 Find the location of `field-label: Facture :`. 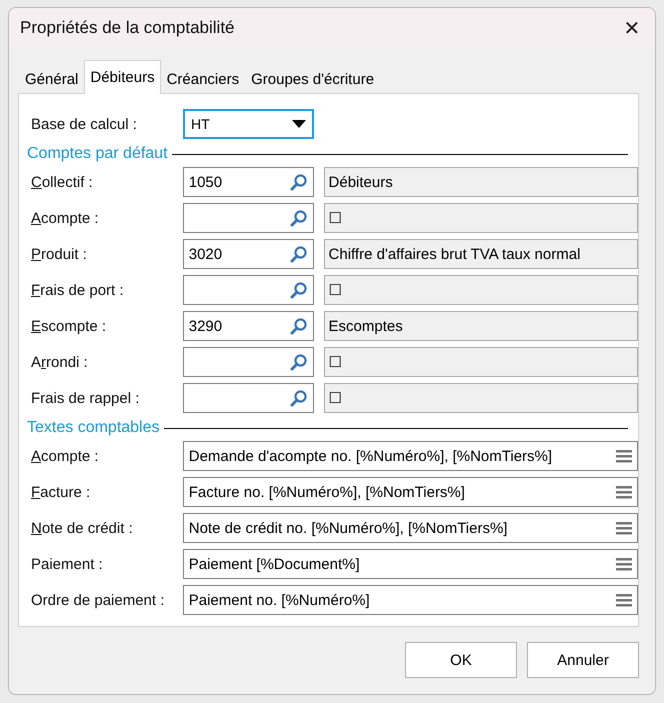

field-label: Facture : is located at coordinates (61, 492).